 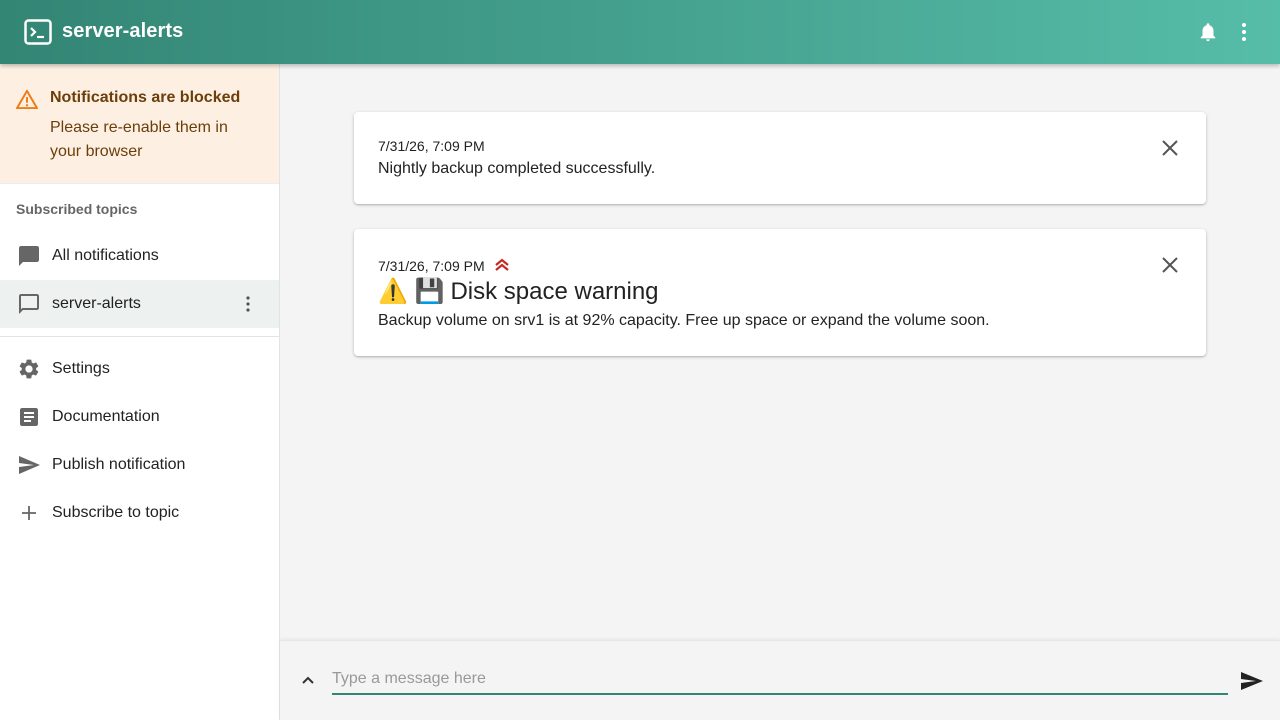 I want to click on notification-title-text: Disk space warning, so click(x=554, y=291).